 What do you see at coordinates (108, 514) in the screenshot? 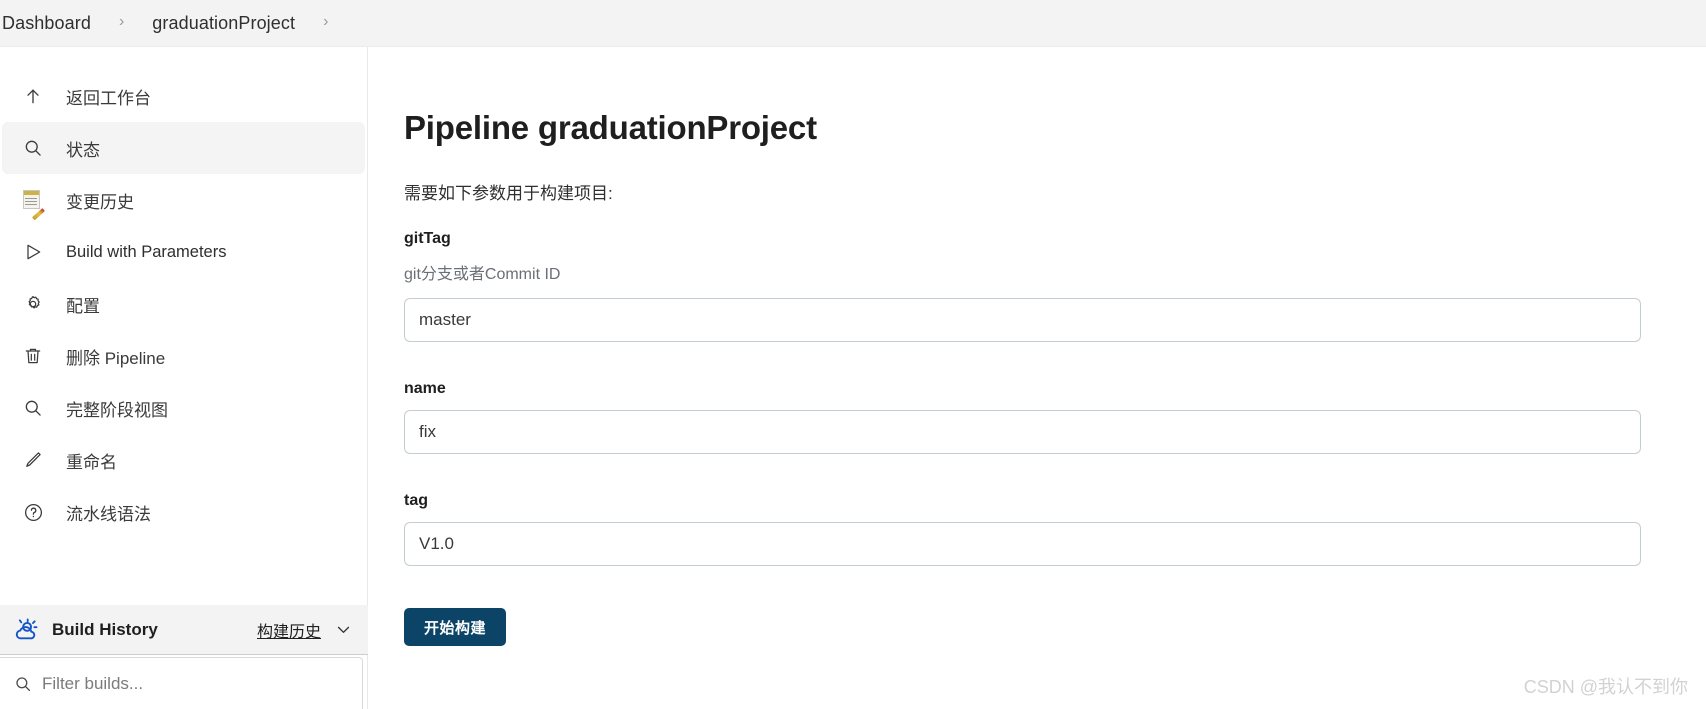
I see `sidebar-item-label-pipeline-syntax: 流水线语法` at bounding box center [108, 514].